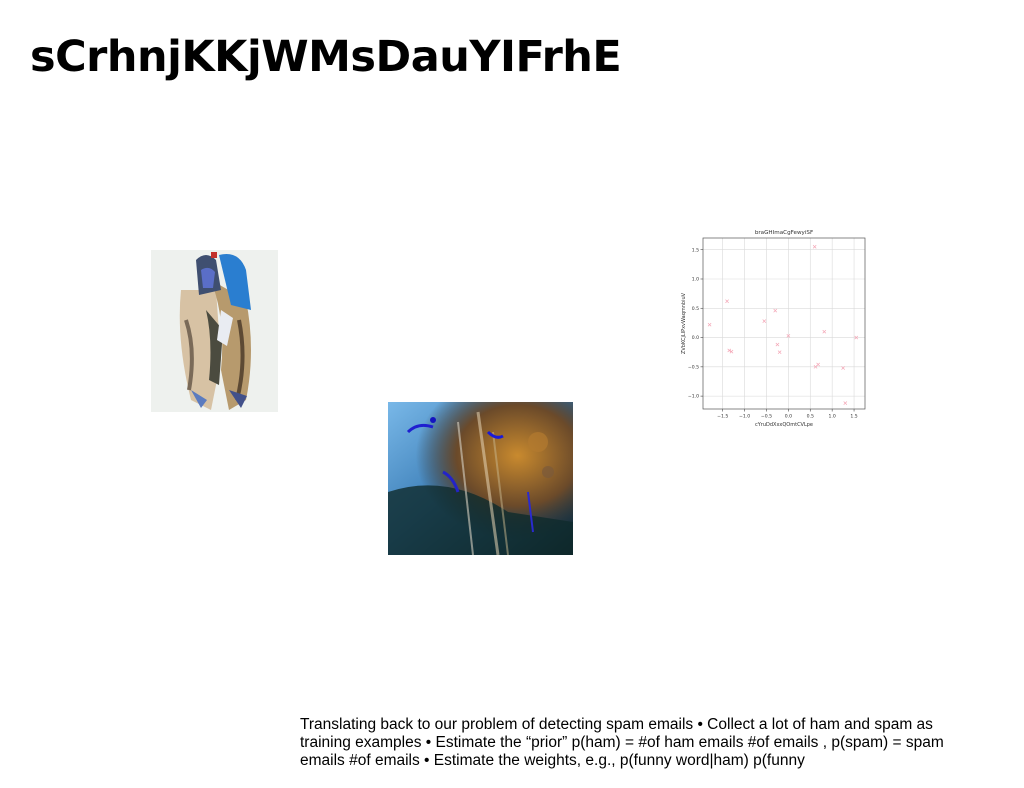 Image resolution: width=1024 pixels, height=788 pixels. Describe the element at coordinates (784, 233) in the screenshot. I see `chart-title: braGHImaCgFewyiSF` at that location.